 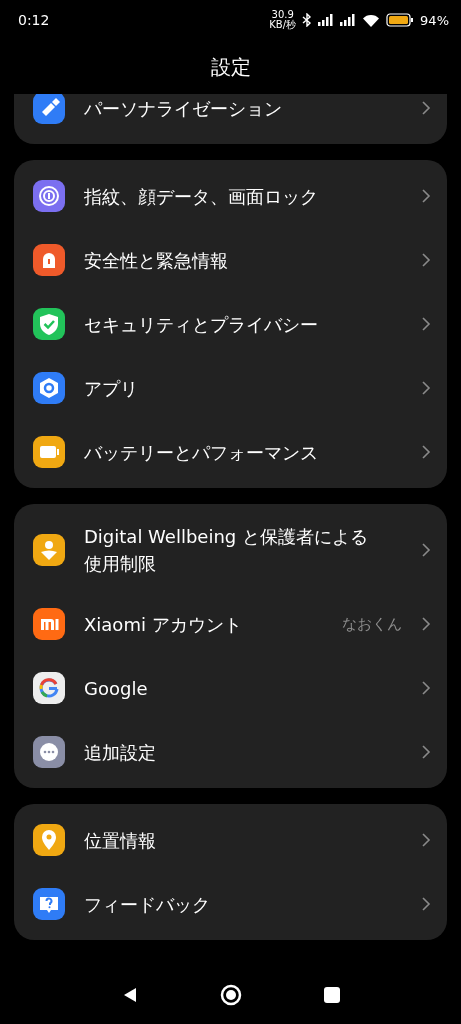 What do you see at coordinates (372, 624) in the screenshot?
I see `item-value: なおくん` at bounding box center [372, 624].